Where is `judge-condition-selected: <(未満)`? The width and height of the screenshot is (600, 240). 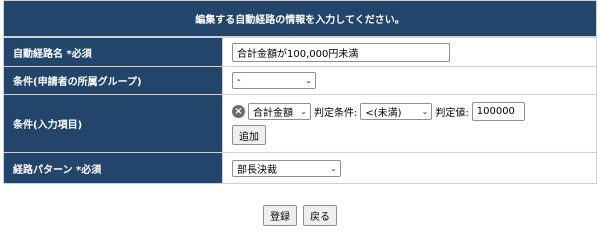 judge-condition-selected: <(未満) is located at coordinates (383, 113).